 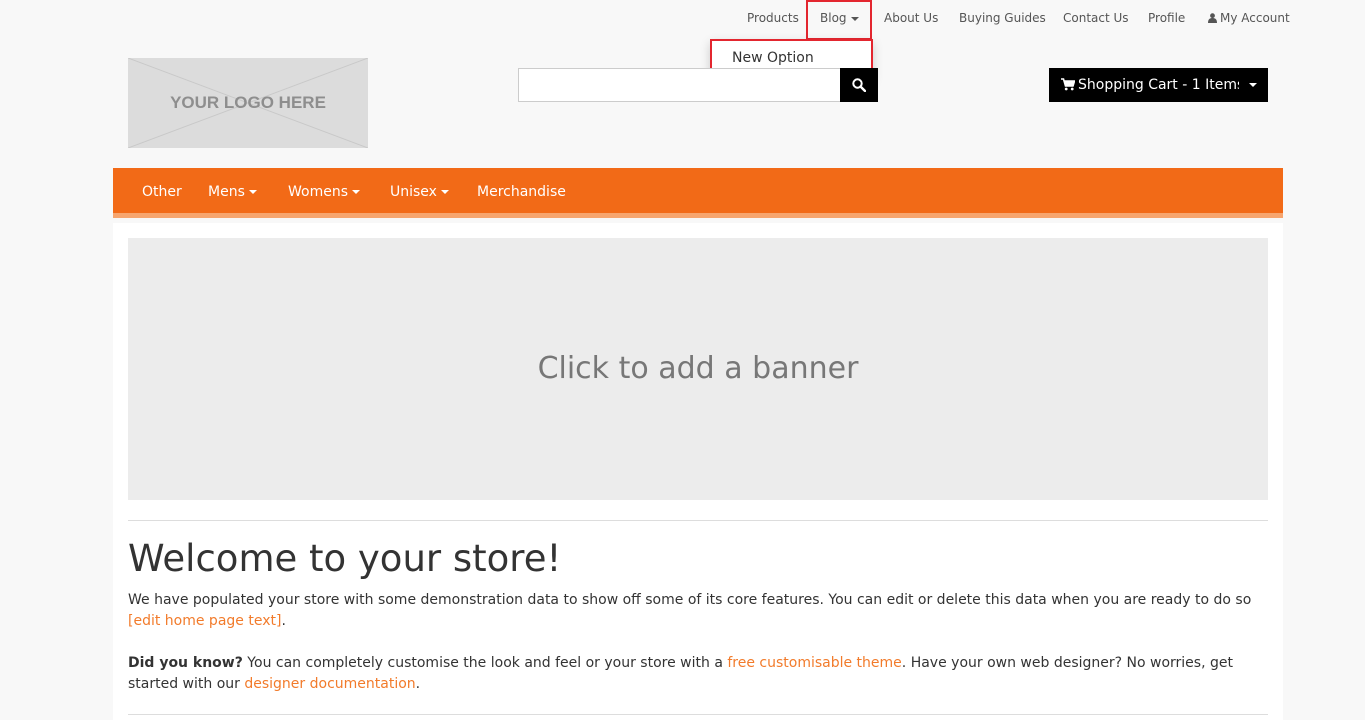 I want to click on nav-item-mens-label: Mens, so click(x=226, y=192).